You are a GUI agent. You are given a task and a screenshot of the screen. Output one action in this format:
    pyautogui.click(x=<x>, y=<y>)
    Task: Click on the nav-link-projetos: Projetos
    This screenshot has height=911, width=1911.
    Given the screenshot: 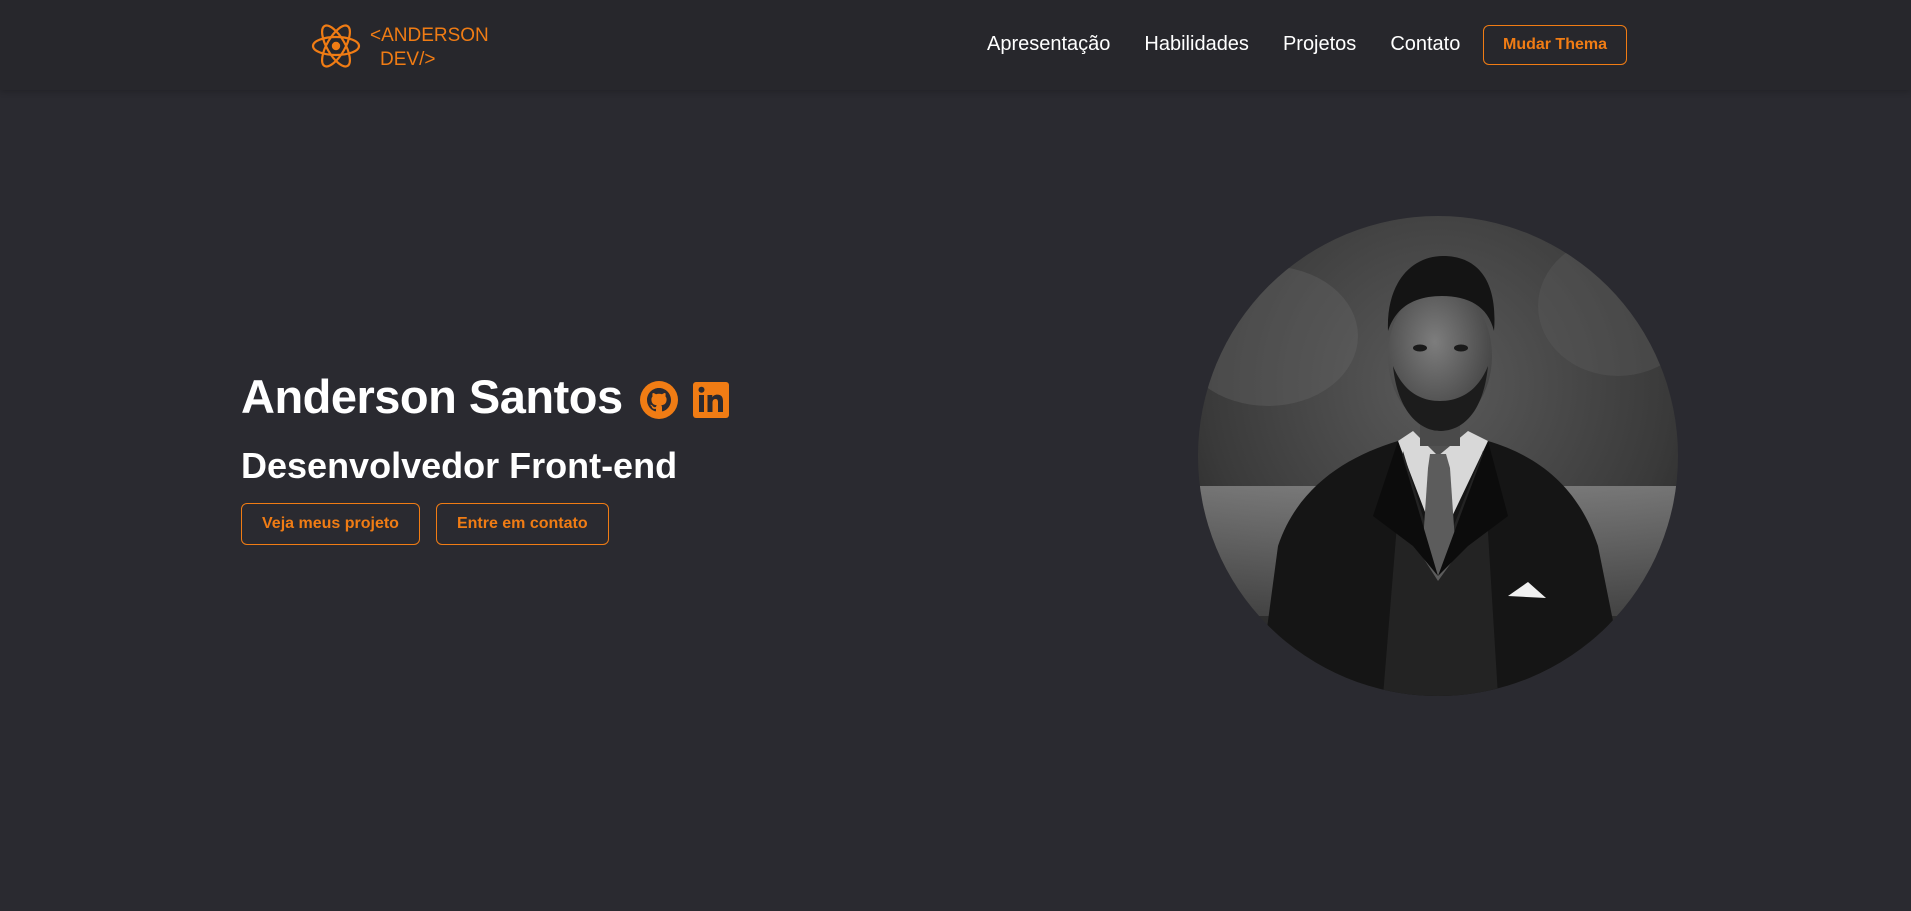 What is the action you would take?
    pyautogui.click(x=1319, y=44)
    